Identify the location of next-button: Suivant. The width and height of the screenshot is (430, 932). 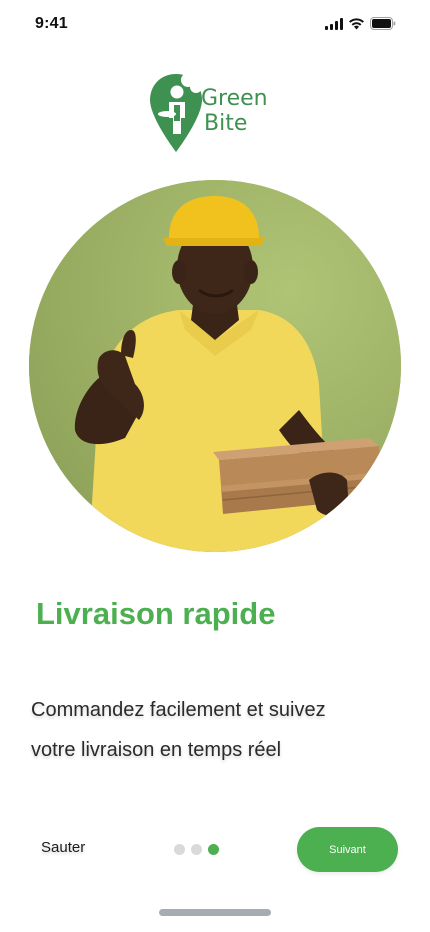
(347, 849).